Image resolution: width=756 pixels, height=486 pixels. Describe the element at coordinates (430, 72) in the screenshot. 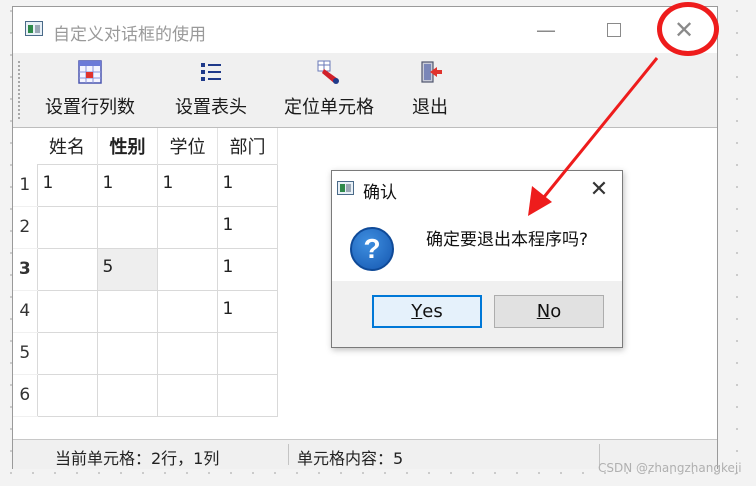

I see `exit-door-icon` at that location.